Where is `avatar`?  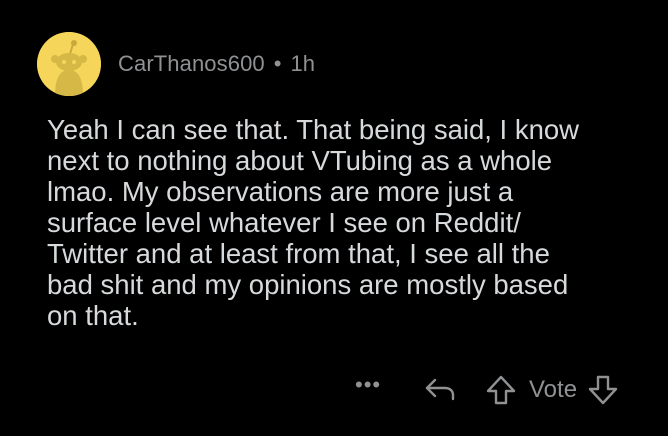
avatar is located at coordinates (69, 64).